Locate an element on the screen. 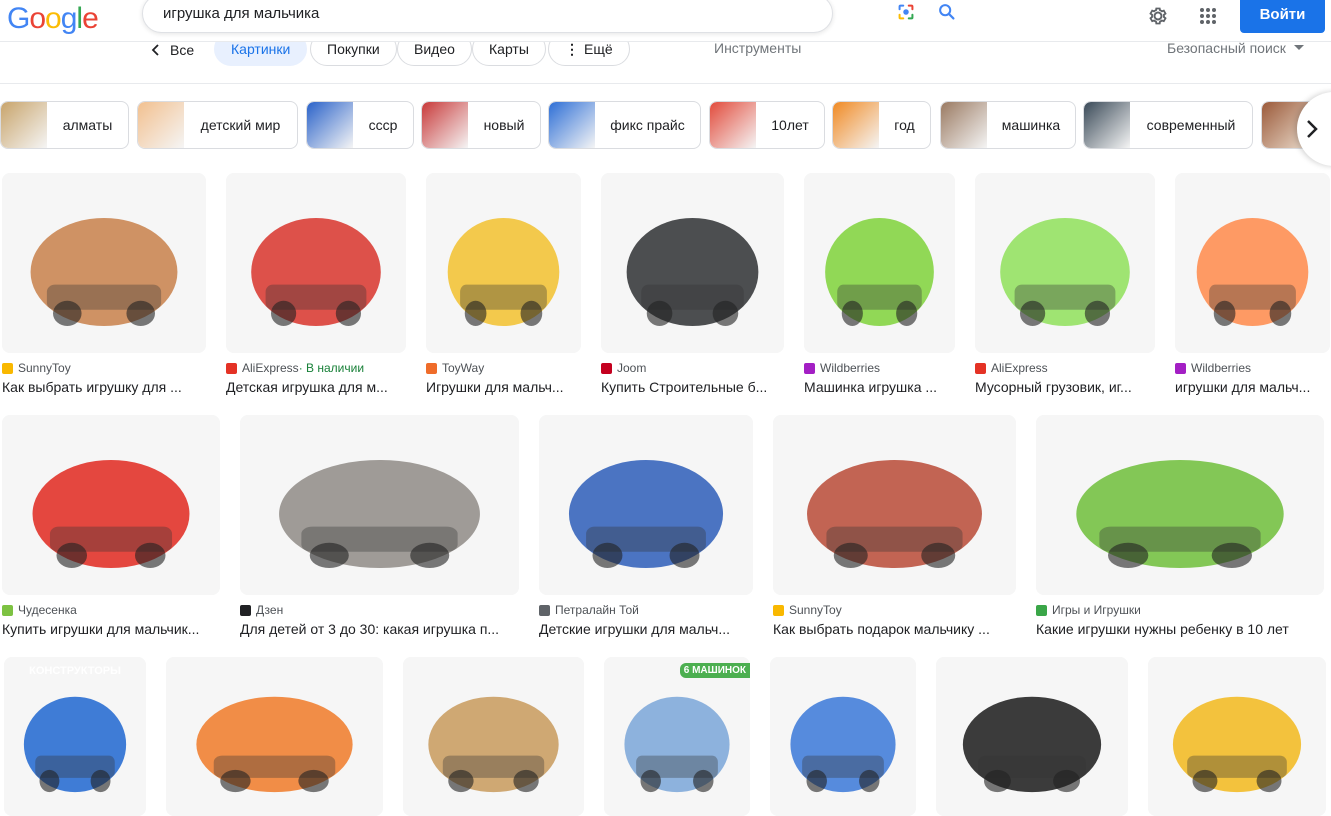 This screenshot has width=1331, height=816. source-name: Дзен is located at coordinates (270, 610).